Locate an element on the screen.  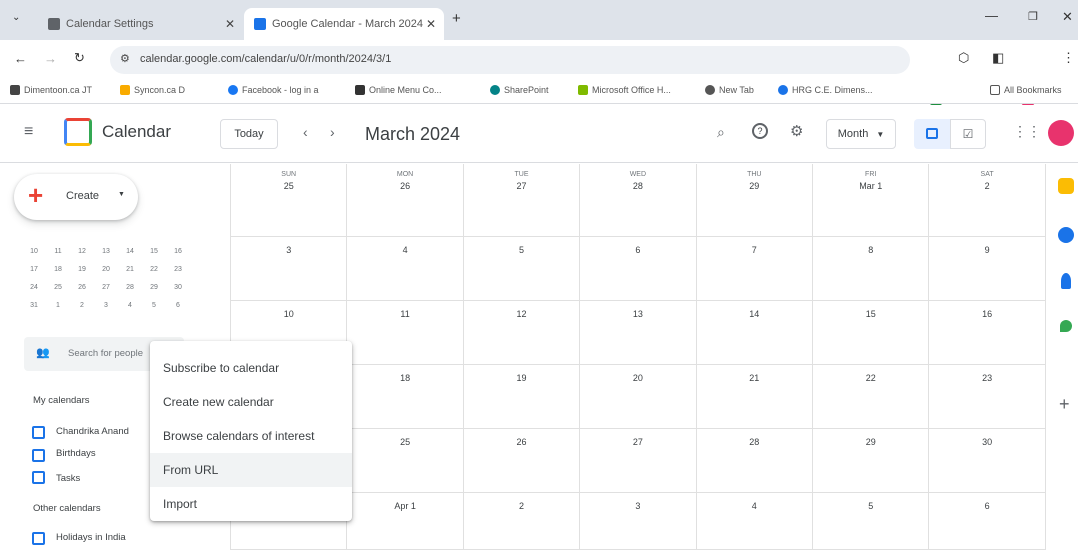
mini-calendar-day: 21 is located at coordinates (130, 269).